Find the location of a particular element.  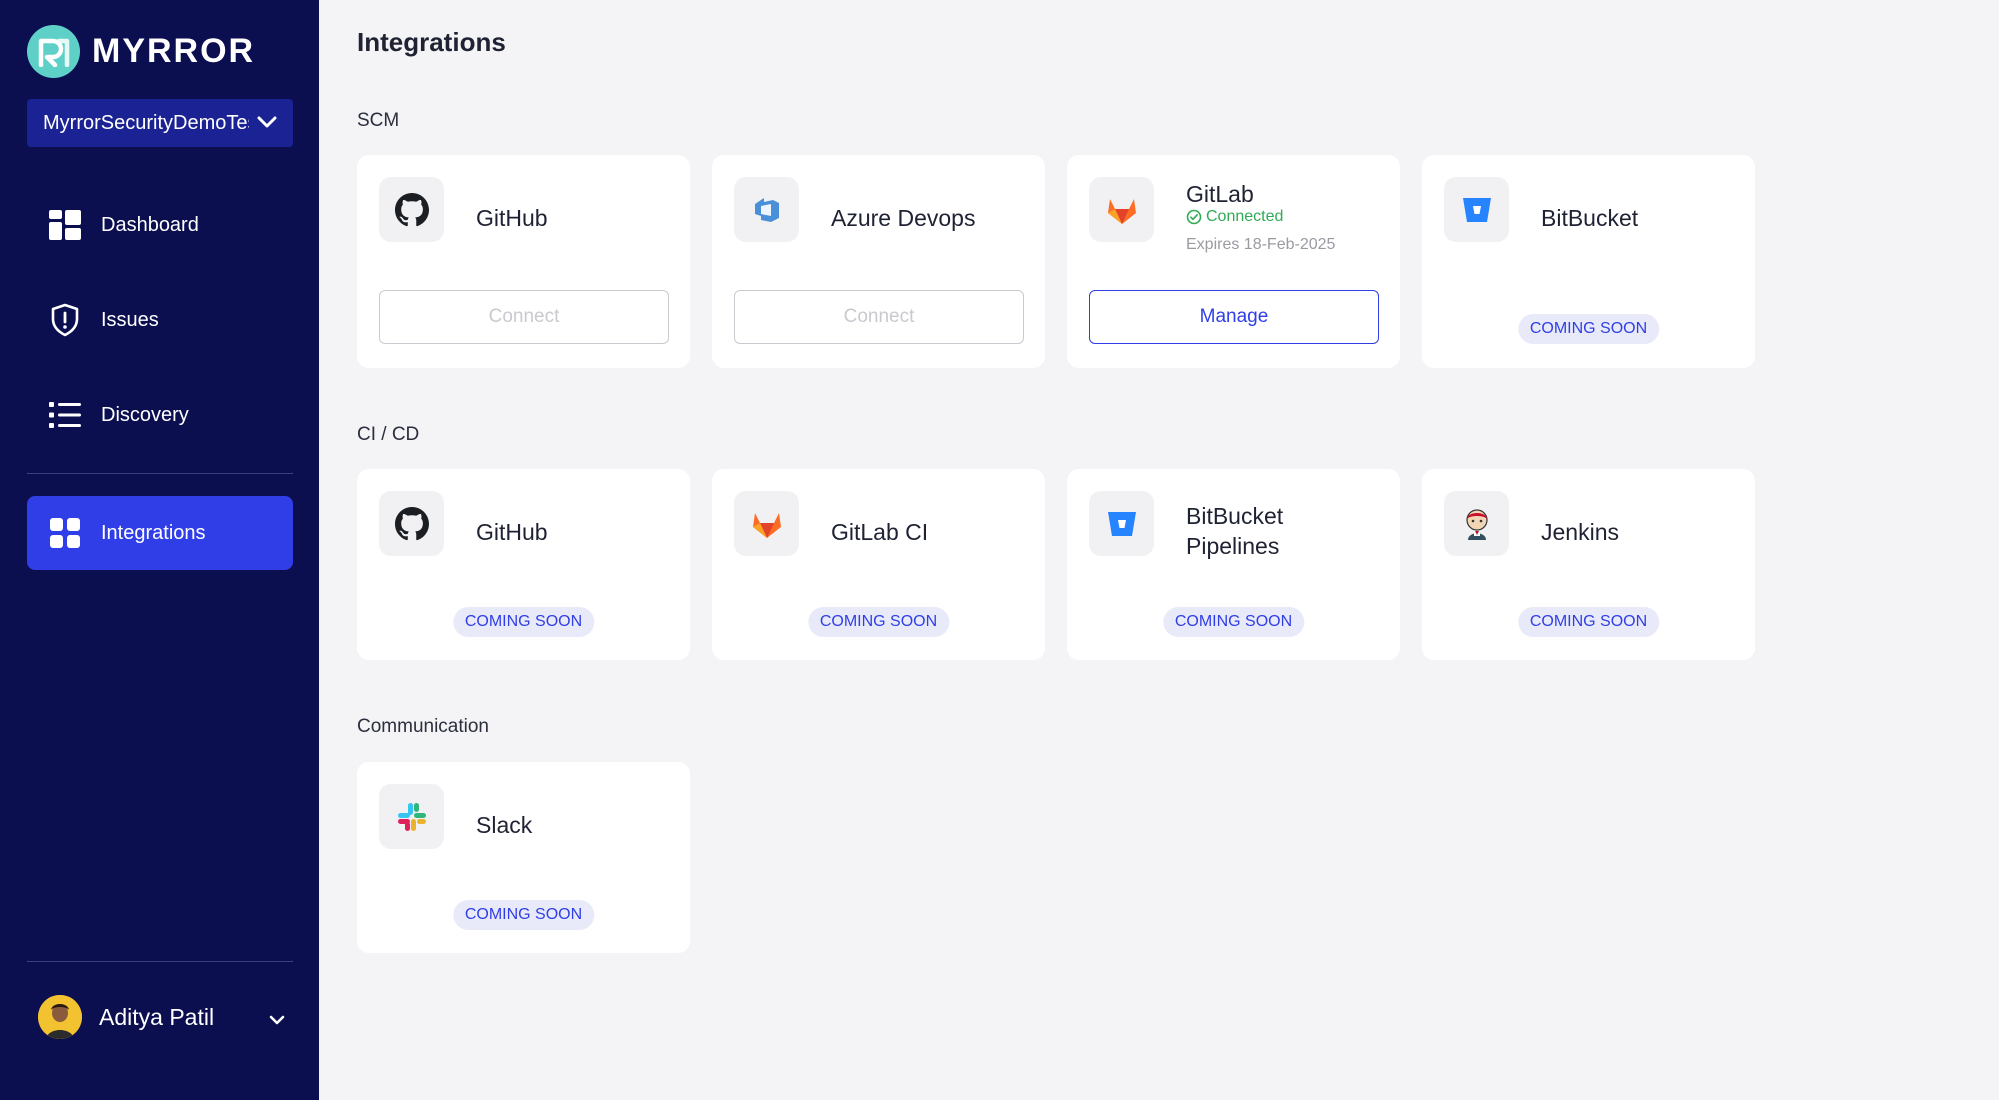

integration-card-github-scm: GitHub Connect is located at coordinates (523, 261).